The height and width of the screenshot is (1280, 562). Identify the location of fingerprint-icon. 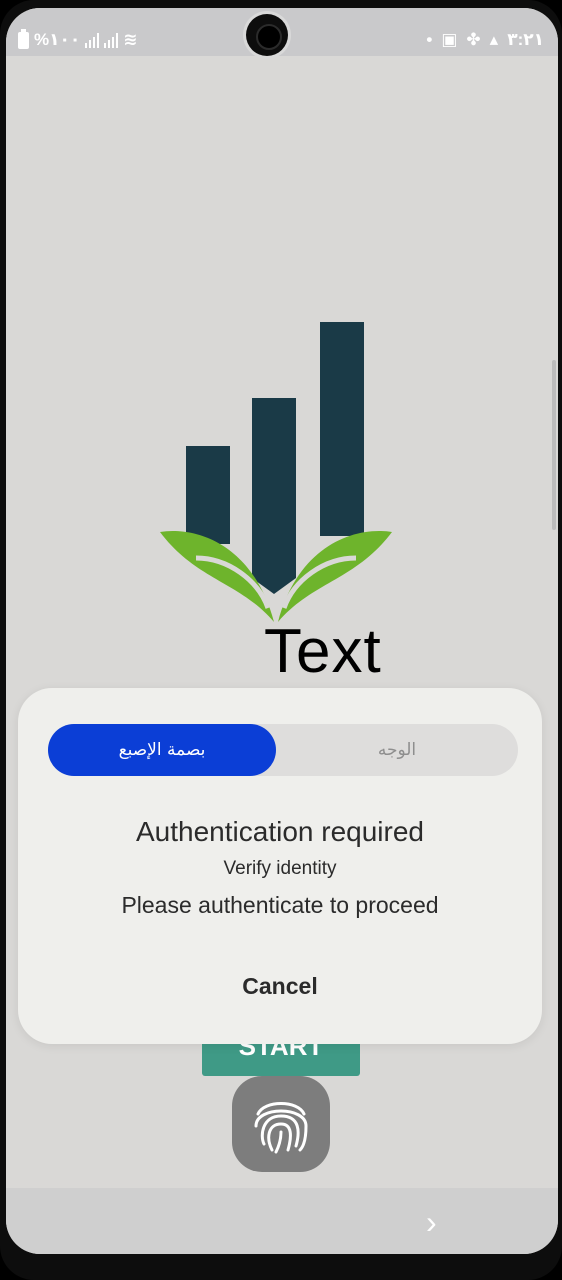
(281, 1128).